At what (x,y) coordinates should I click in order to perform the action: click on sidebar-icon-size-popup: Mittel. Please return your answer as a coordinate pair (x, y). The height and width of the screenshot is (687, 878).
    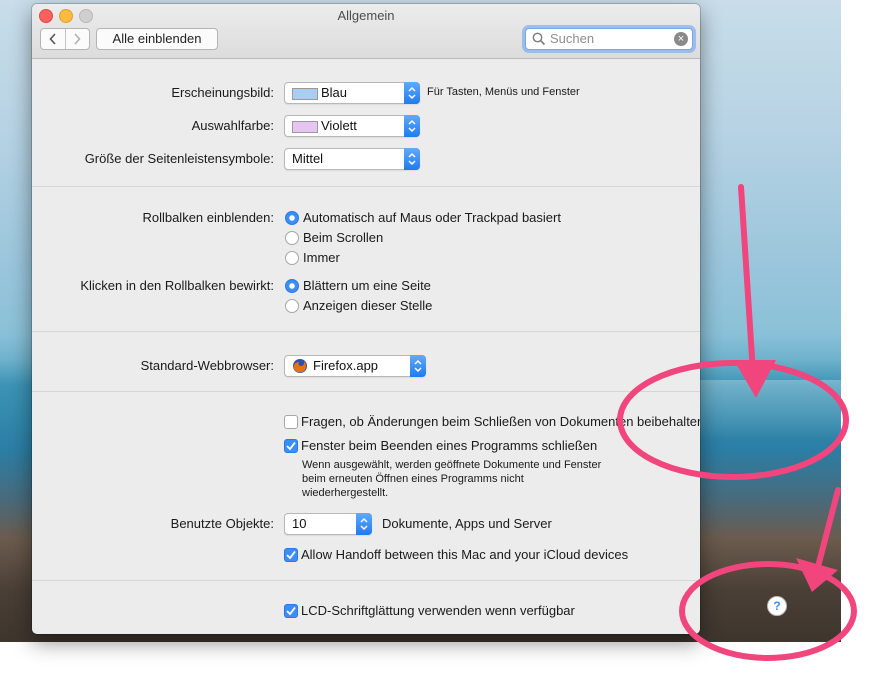
    Looking at the image, I should click on (352, 159).